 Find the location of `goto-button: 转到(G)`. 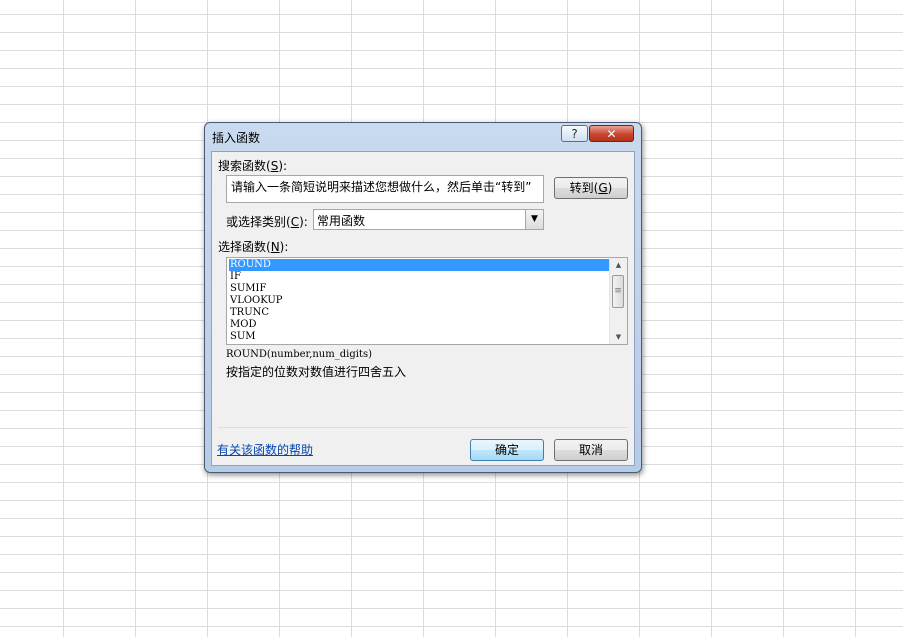

goto-button: 转到(G) is located at coordinates (591, 188).